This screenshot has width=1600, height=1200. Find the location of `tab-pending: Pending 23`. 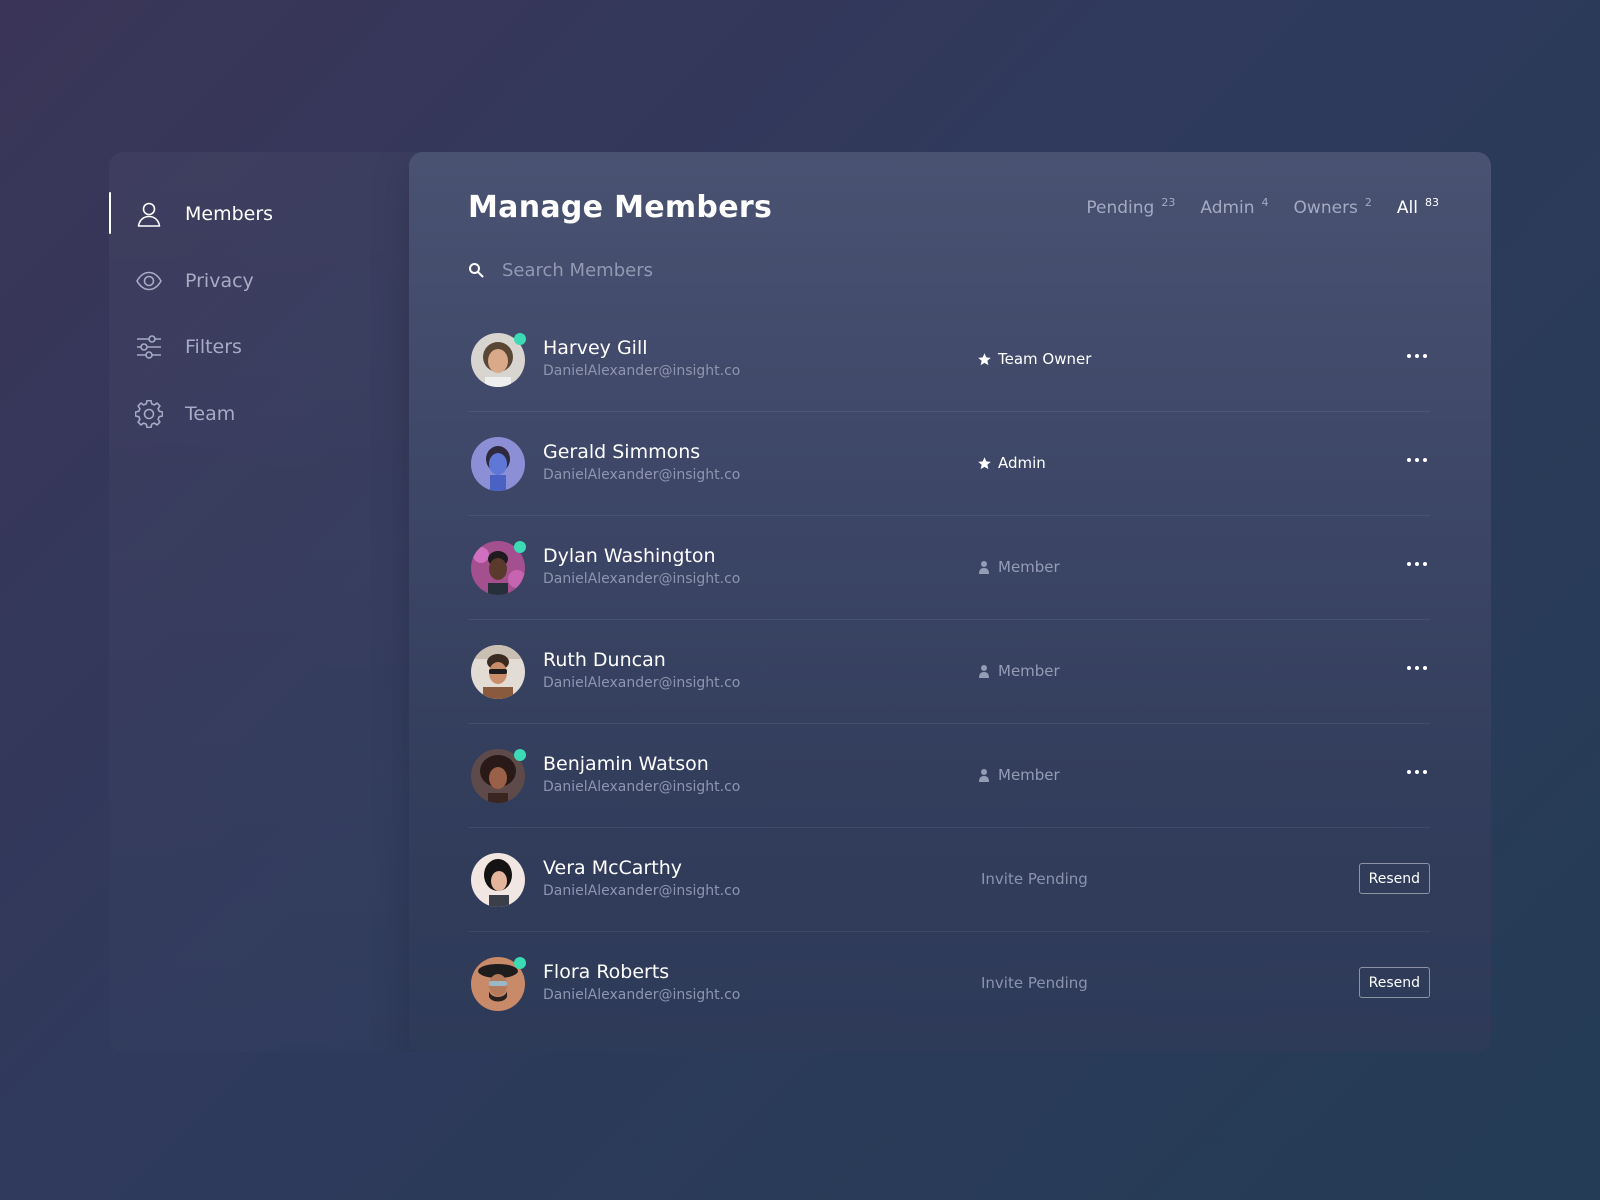

tab-pending: Pending 23 is located at coordinates (1131, 207).